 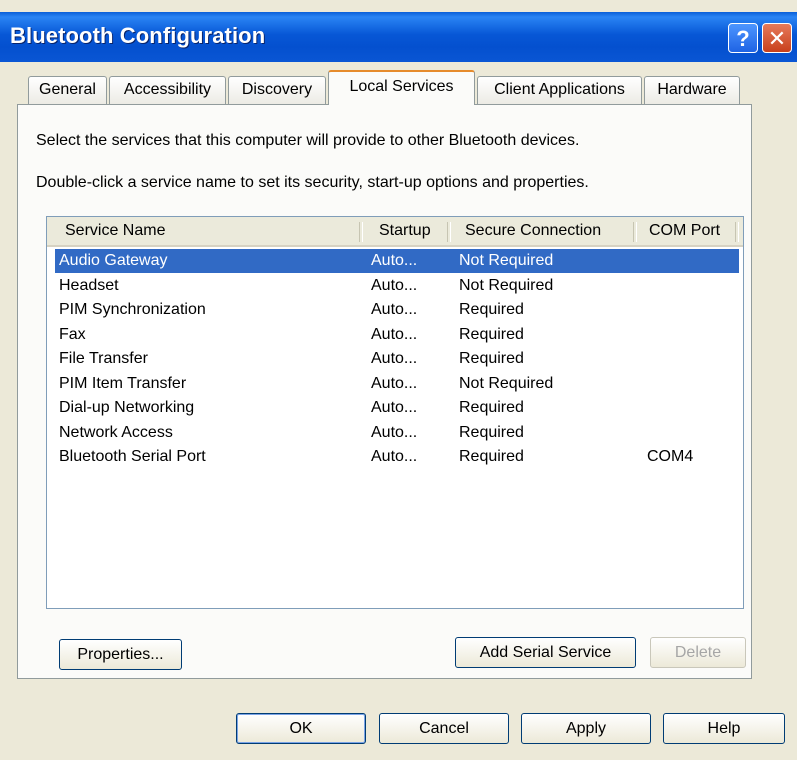 I want to click on table-row: Headset Auto... Not Required, so click(x=397, y=286).